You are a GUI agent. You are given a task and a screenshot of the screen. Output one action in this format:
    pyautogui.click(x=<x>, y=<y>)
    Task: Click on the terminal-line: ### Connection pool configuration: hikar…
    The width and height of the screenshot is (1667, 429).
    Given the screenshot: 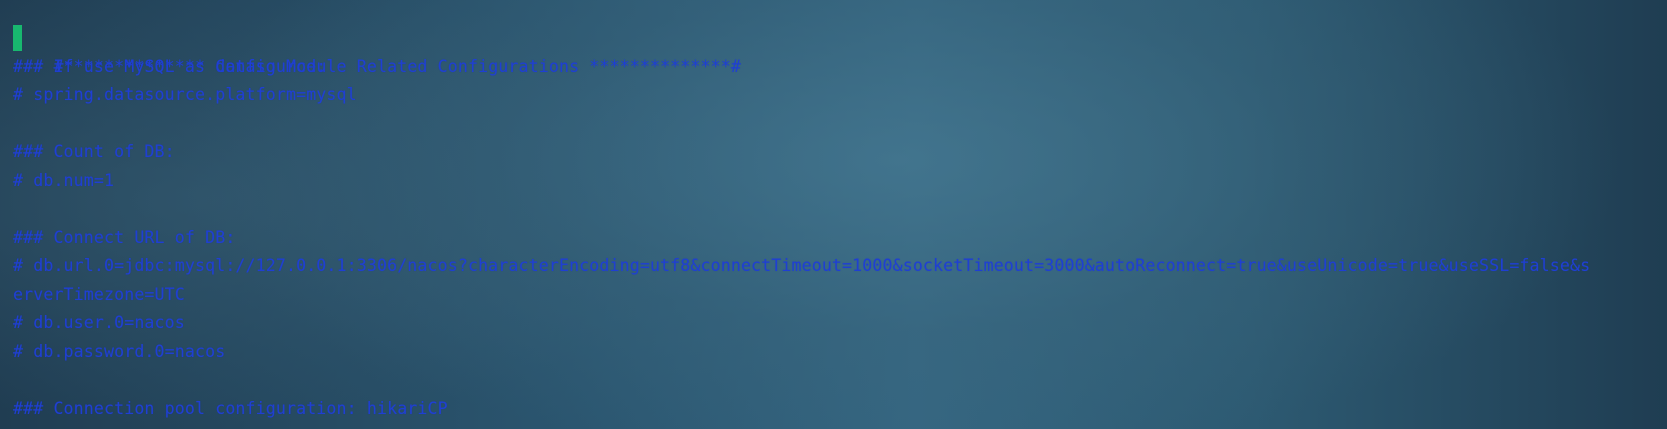 What is the action you would take?
    pyautogui.click(x=230, y=408)
    